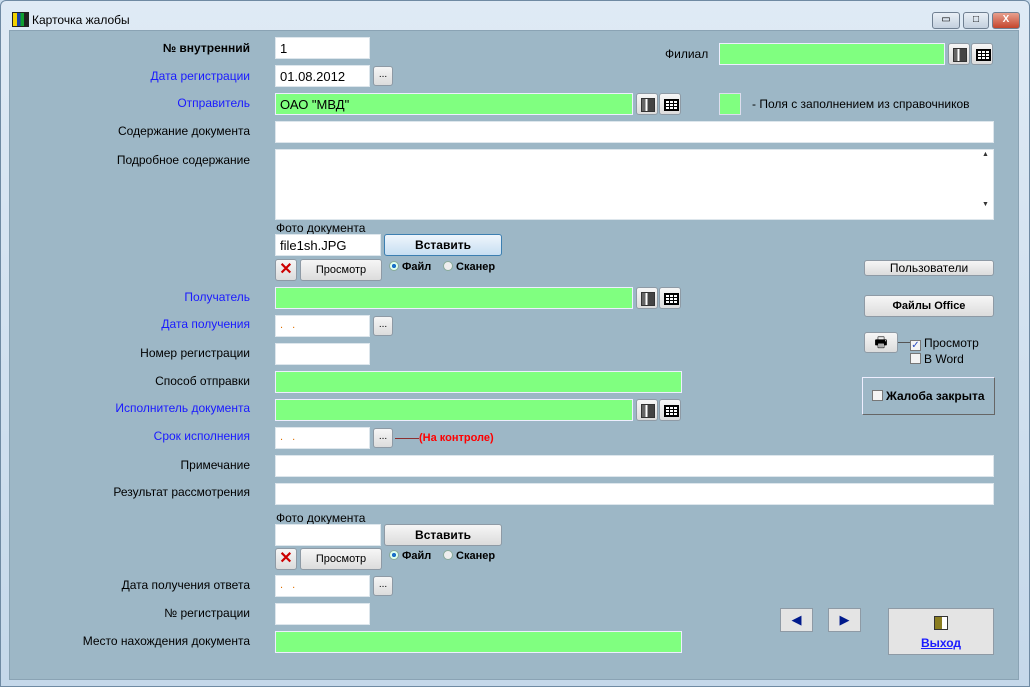  I want to click on prev-record-button: ◀, so click(796, 620).